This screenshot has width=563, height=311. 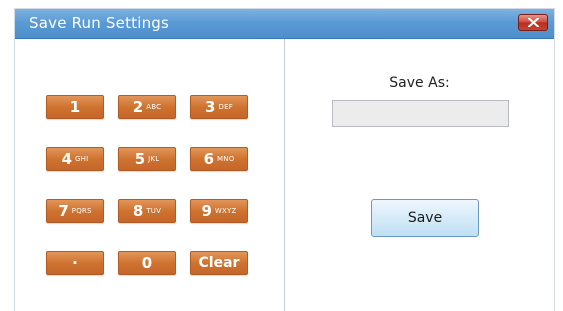 What do you see at coordinates (154, 106) in the screenshot?
I see `key-letters: ABC` at bounding box center [154, 106].